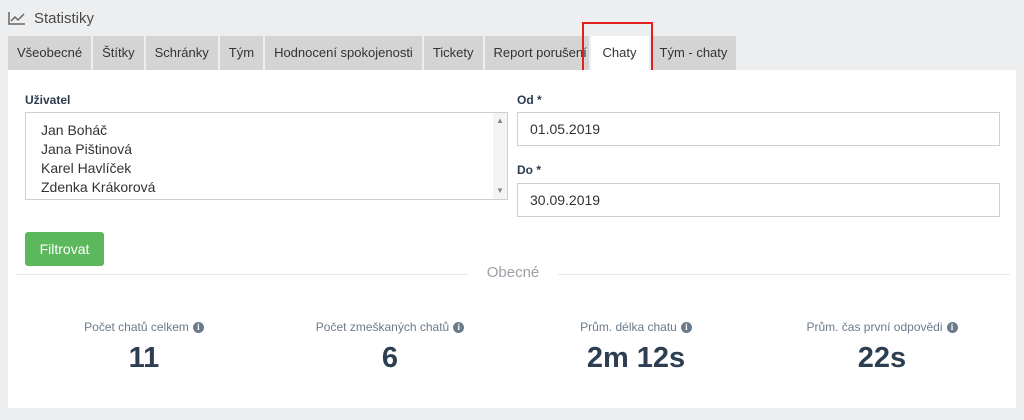 This screenshot has width=1024, height=420. What do you see at coordinates (50, 53) in the screenshot?
I see `tab-vseobecne: Všeobecné` at bounding box center [50, 53].